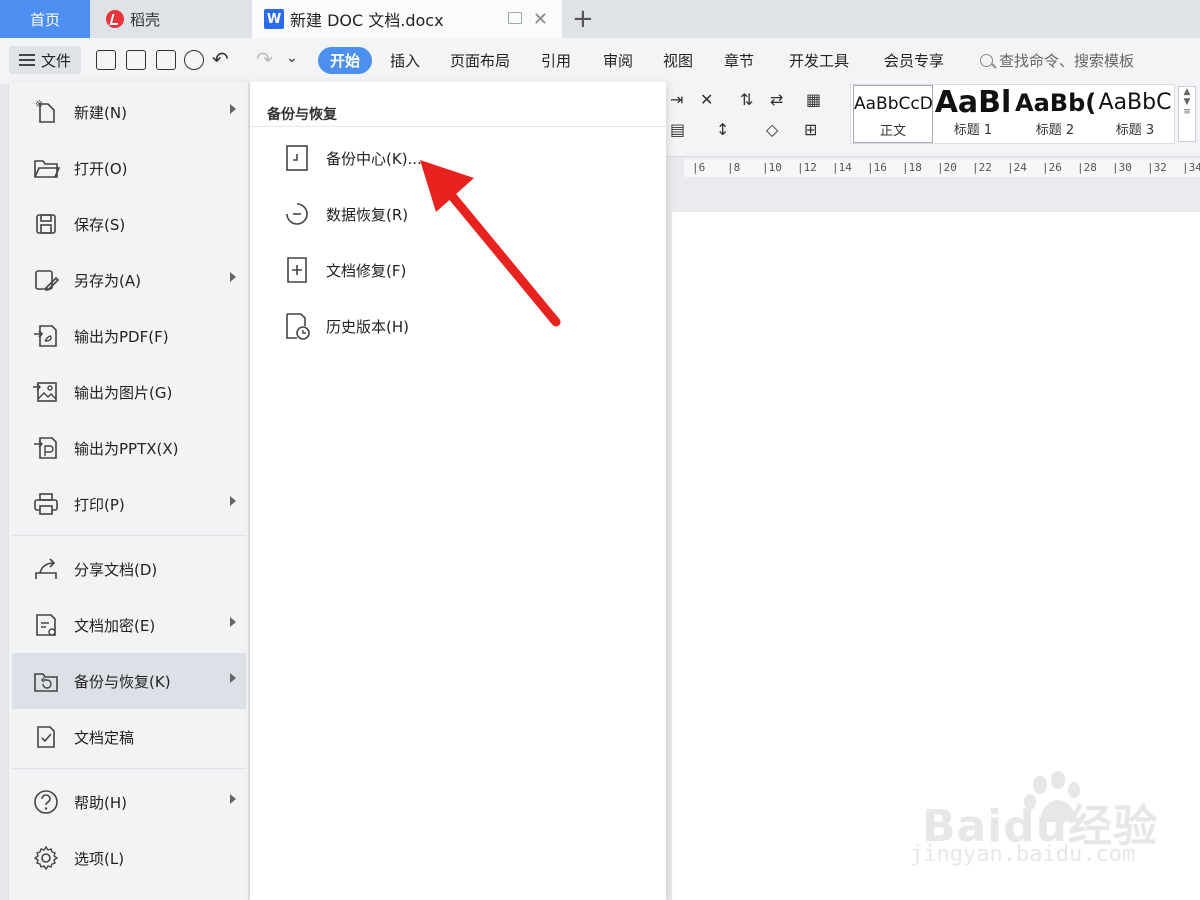 The image size is (1200, 900). Describe the element at coordinates (1055, 114) in the screenshot. I see `style-heading2: AaBb( 标题 2` at that location.